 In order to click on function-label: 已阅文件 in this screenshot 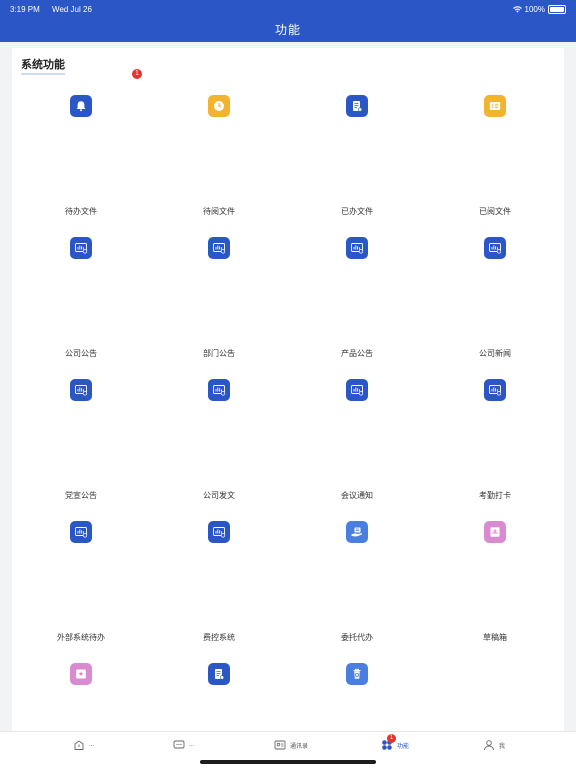, I will do `click(495, 211)`.